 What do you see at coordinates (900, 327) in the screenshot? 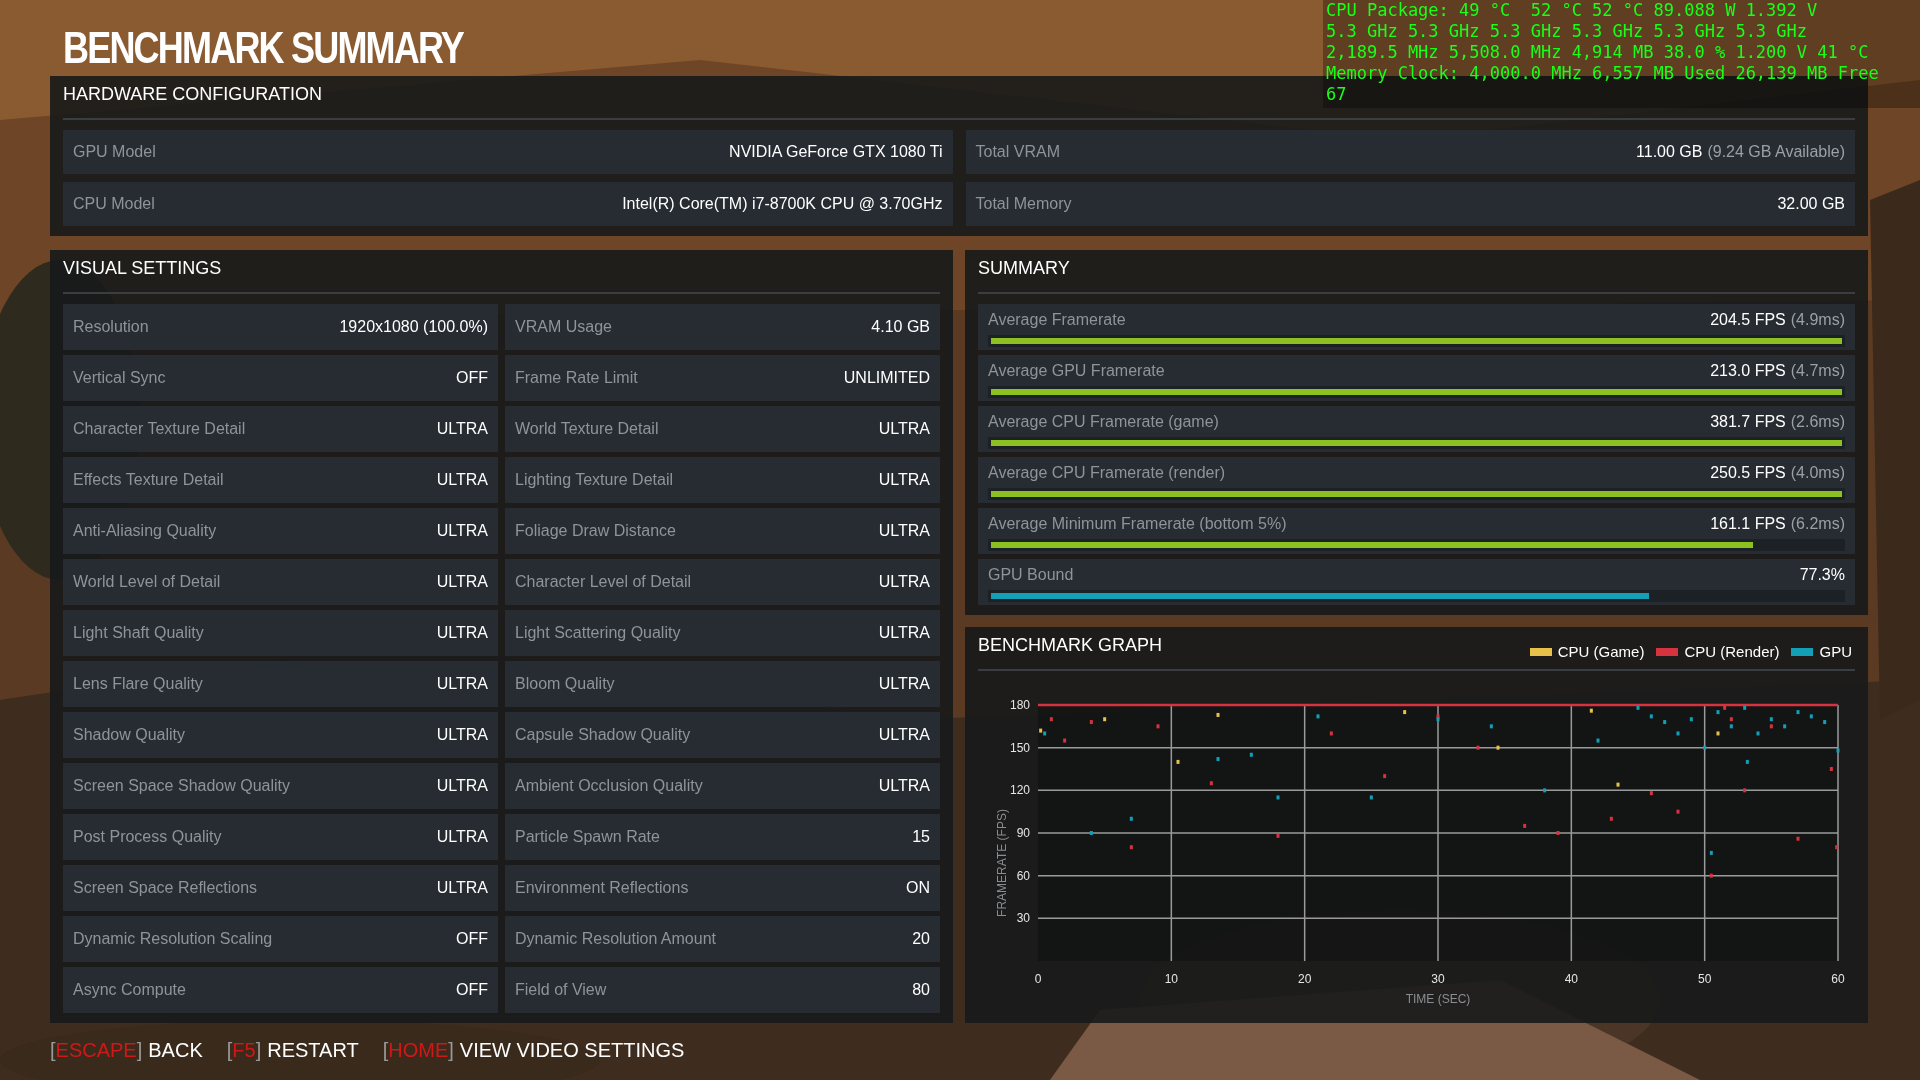
I see `setting-value: 4.10 GB` at bounding box center [900, 327].